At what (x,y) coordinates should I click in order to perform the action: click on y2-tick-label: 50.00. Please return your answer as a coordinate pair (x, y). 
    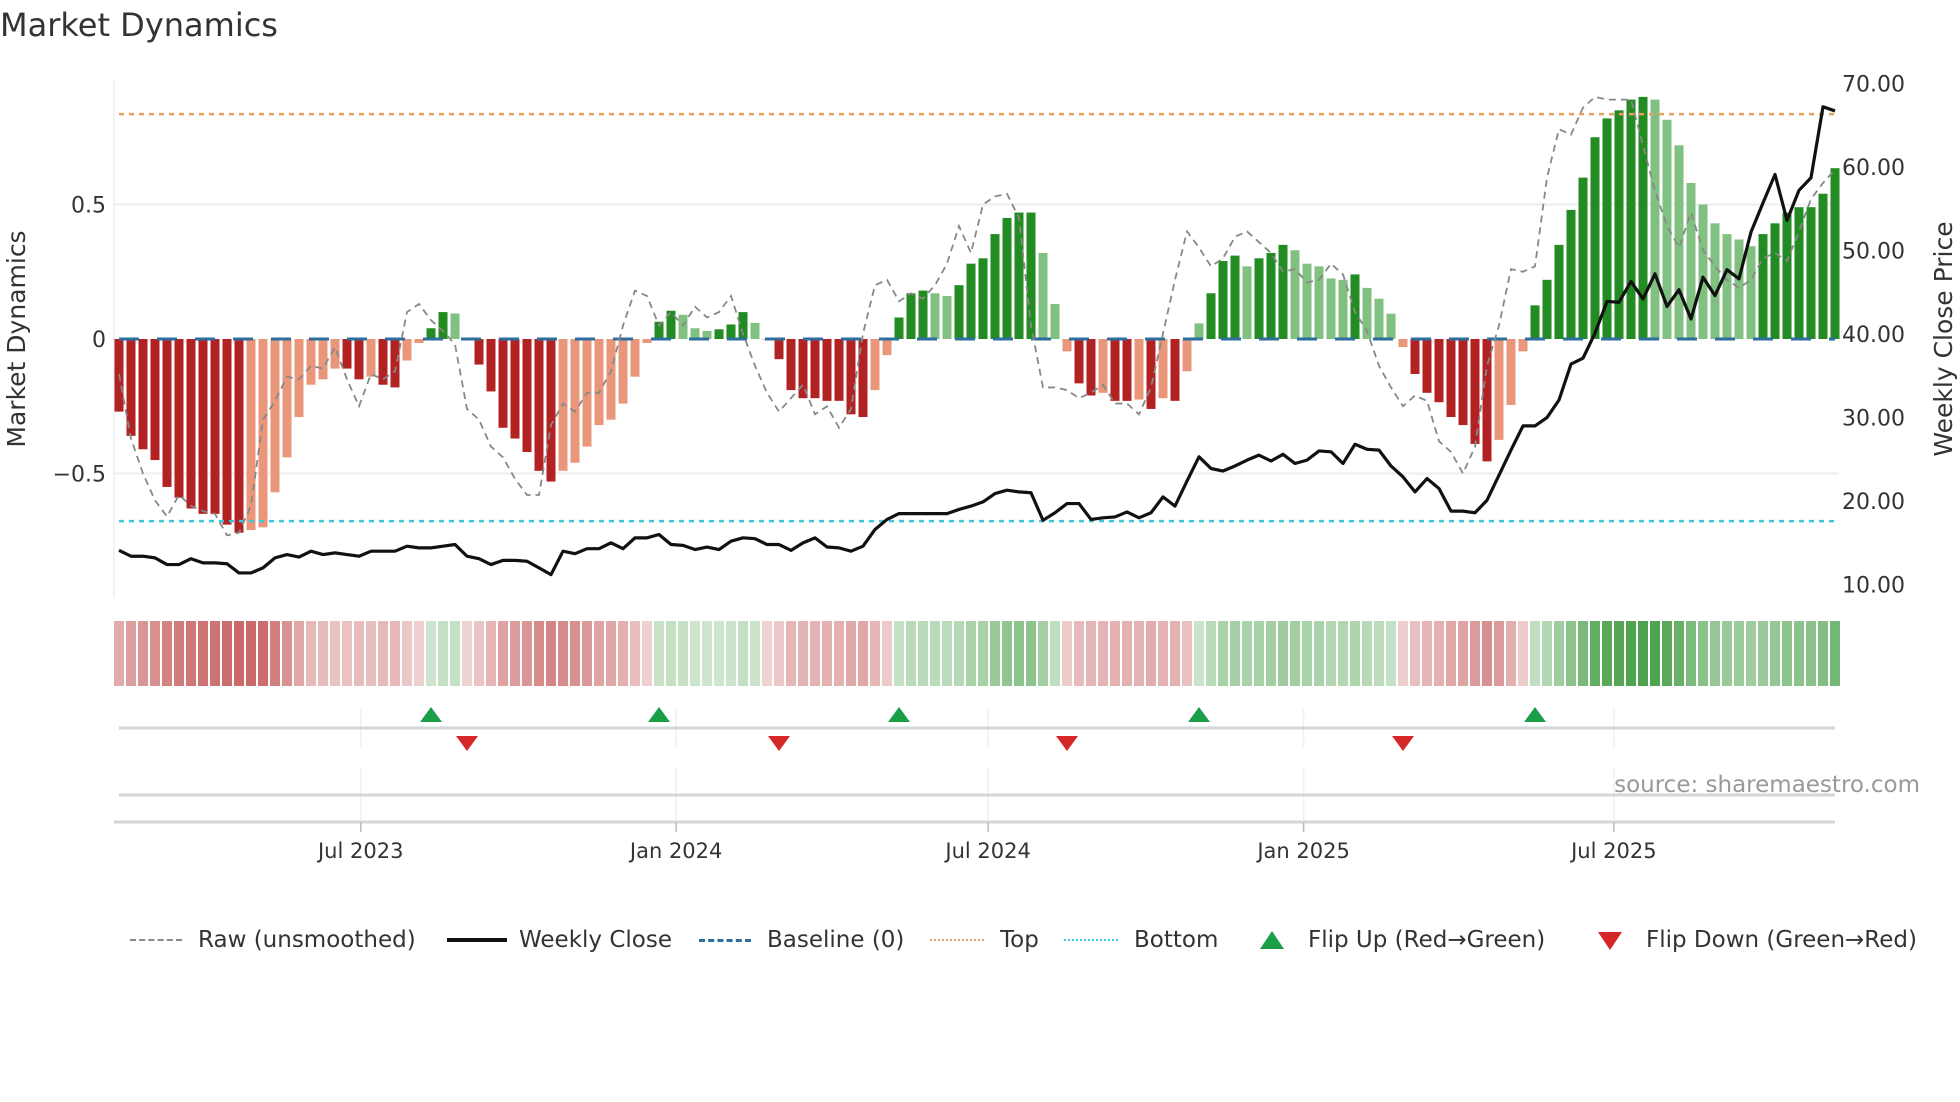
    Looking at the image, I should click on (1873, 251).